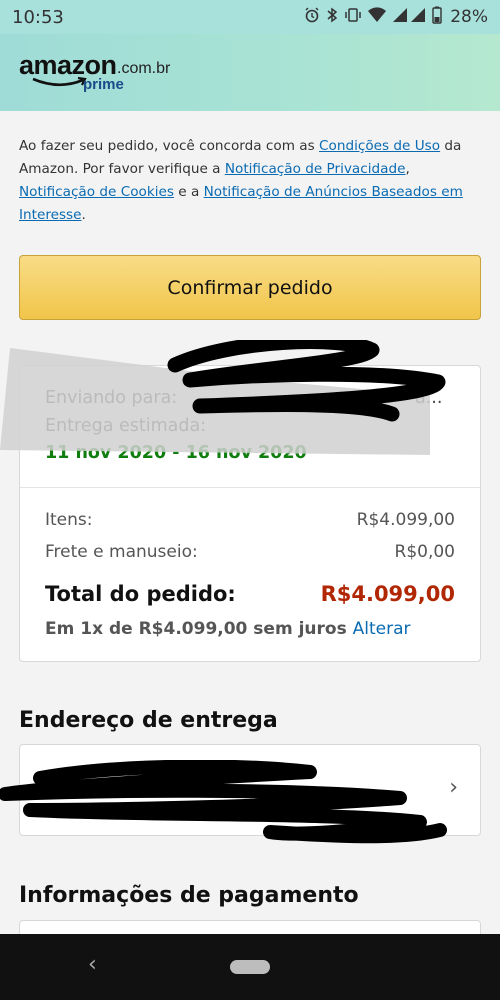 The width and height of the screenshot is (500, 1000). I want to click on chevron-right-icon: ›, so click(453, 787).